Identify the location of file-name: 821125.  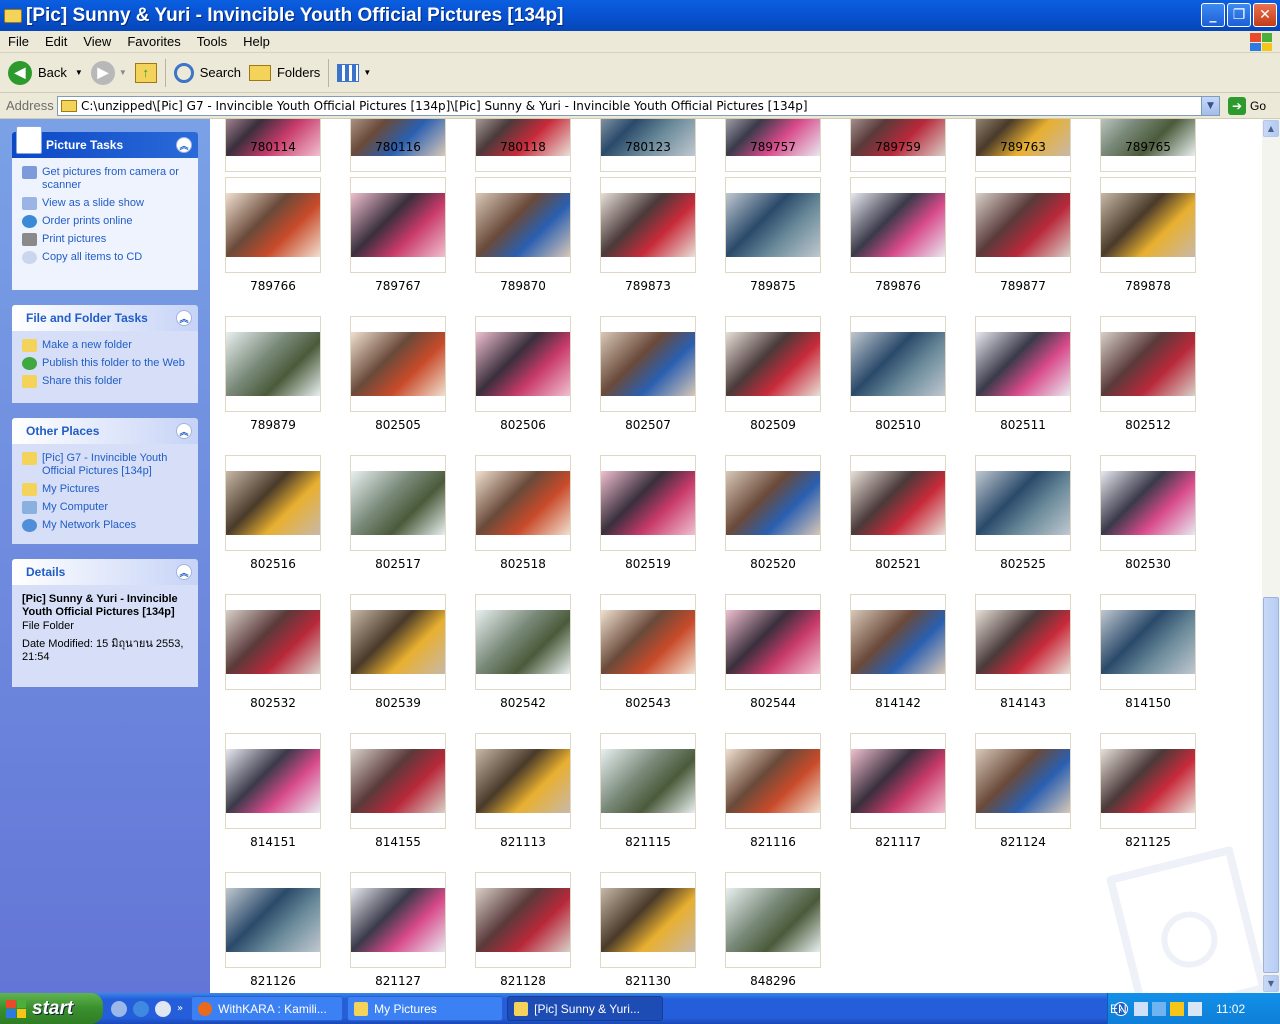
(1148, 842).